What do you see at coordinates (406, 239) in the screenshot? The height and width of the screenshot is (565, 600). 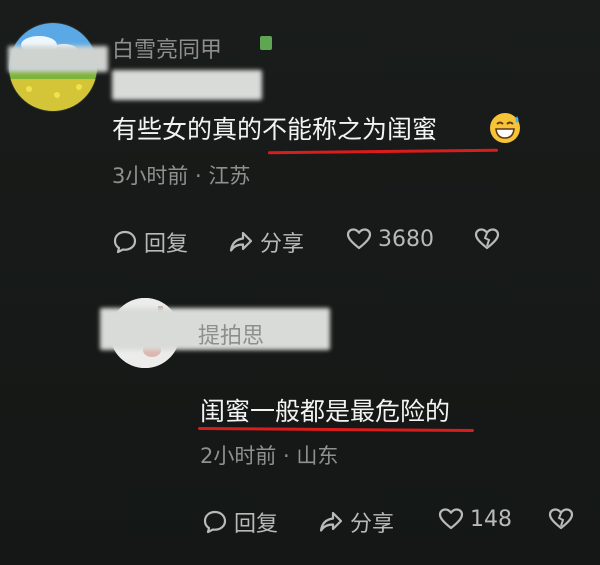 I see `like-count: 3680` at bounding box center [406, 239].